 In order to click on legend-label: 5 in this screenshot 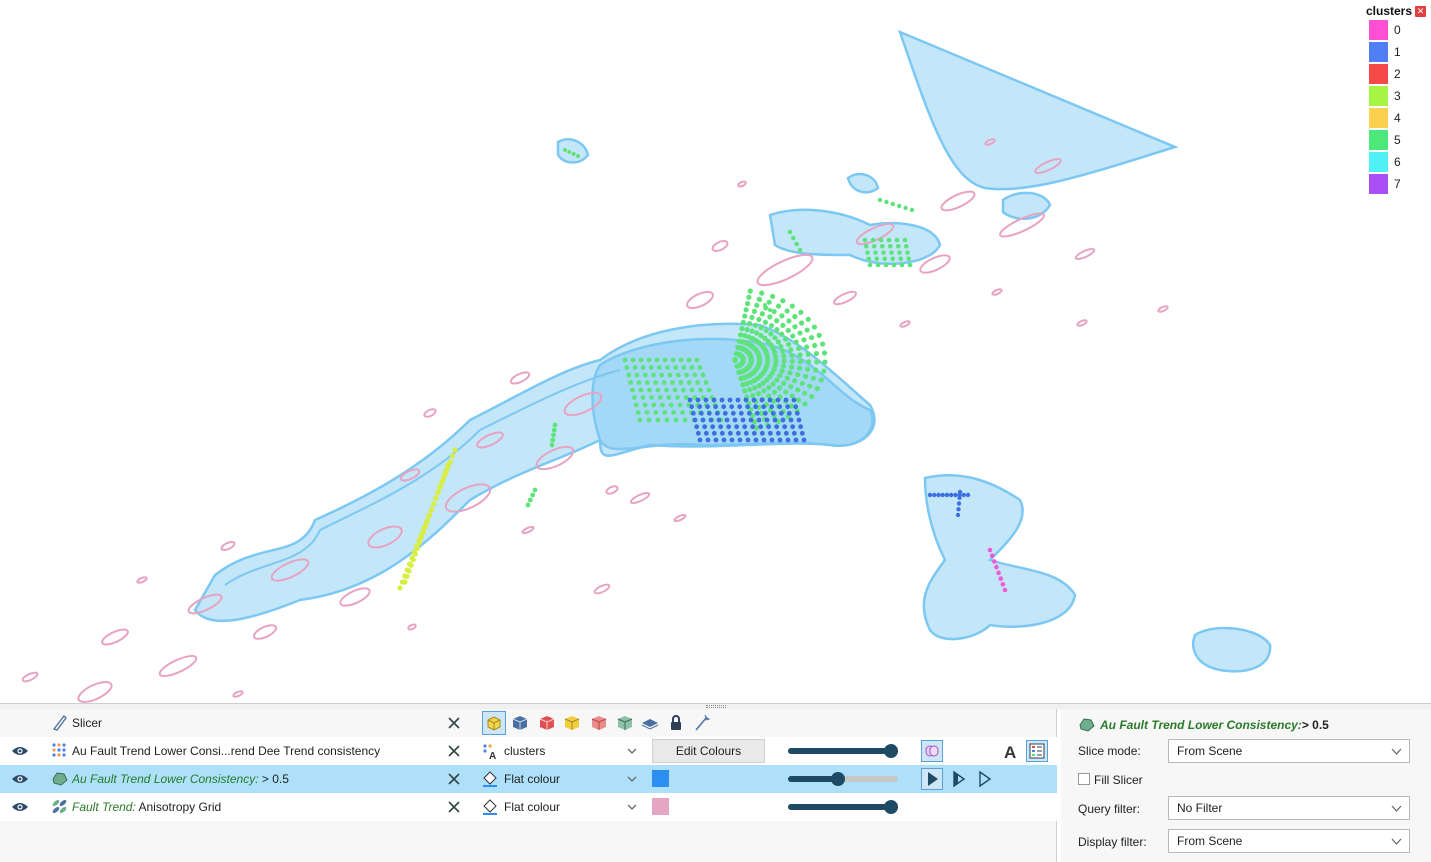, I will do `click(1397, 140)`.